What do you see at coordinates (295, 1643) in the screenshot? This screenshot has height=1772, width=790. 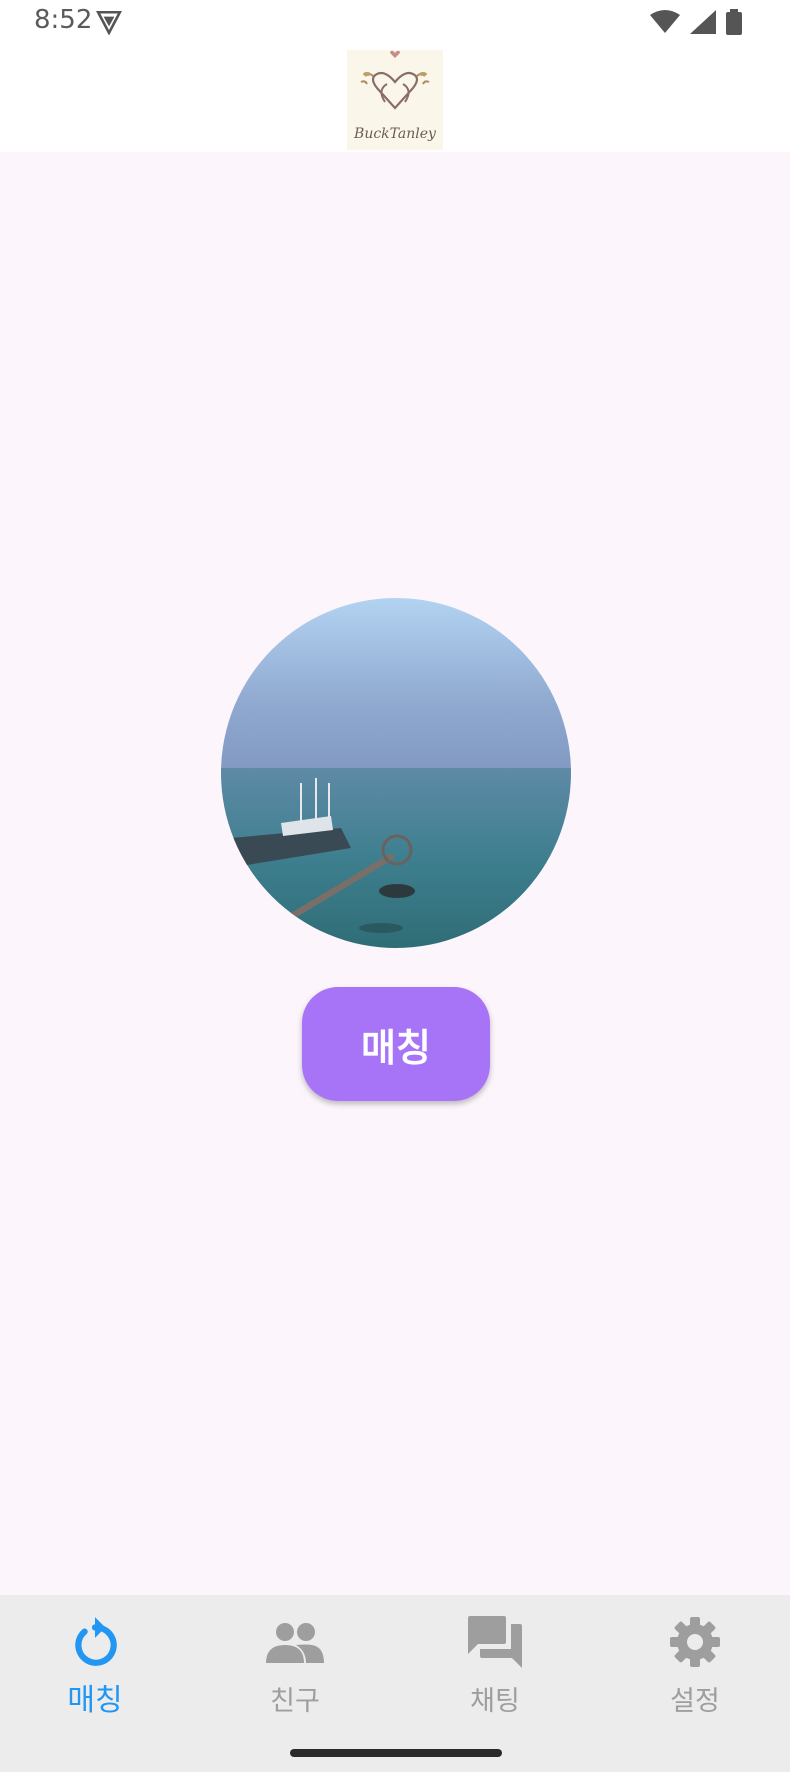 I see `people-icon` at bounding box center [295, 1643].